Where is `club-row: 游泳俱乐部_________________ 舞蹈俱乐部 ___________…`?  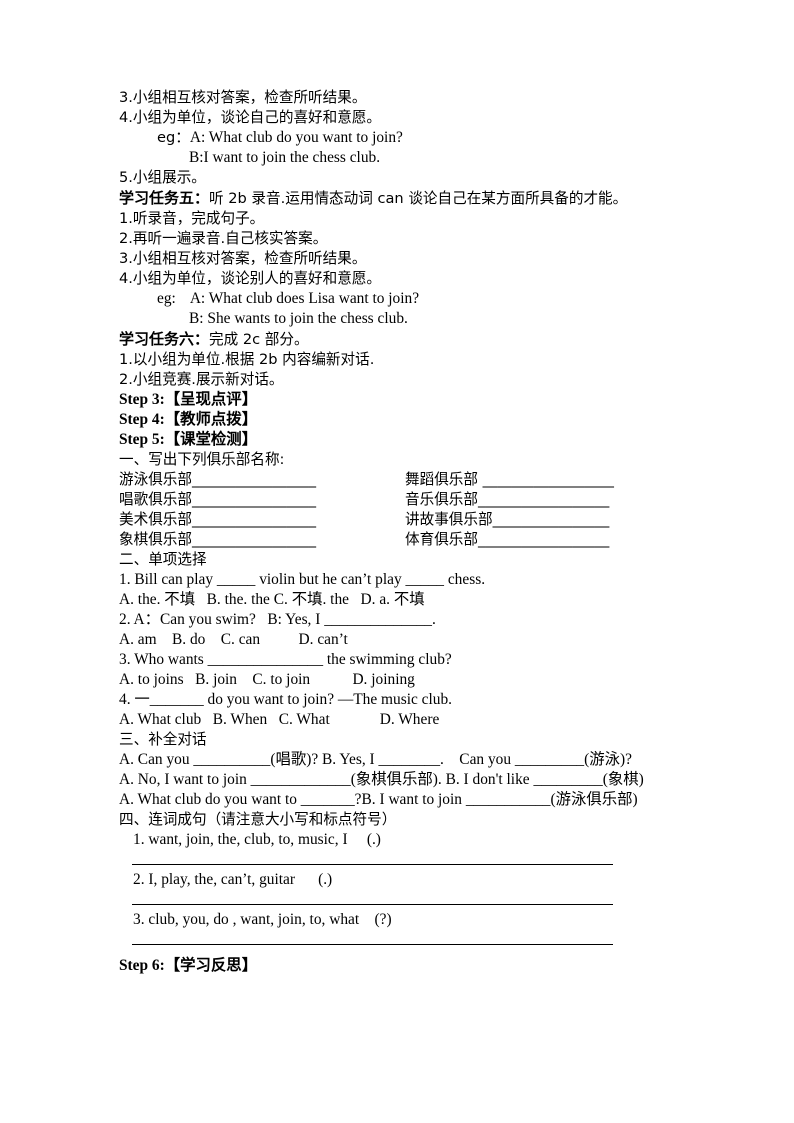
club-row: 游泳俱乐部_________________ 舞蹈俱乐部 ___________… is located at coordinates (402, 480).